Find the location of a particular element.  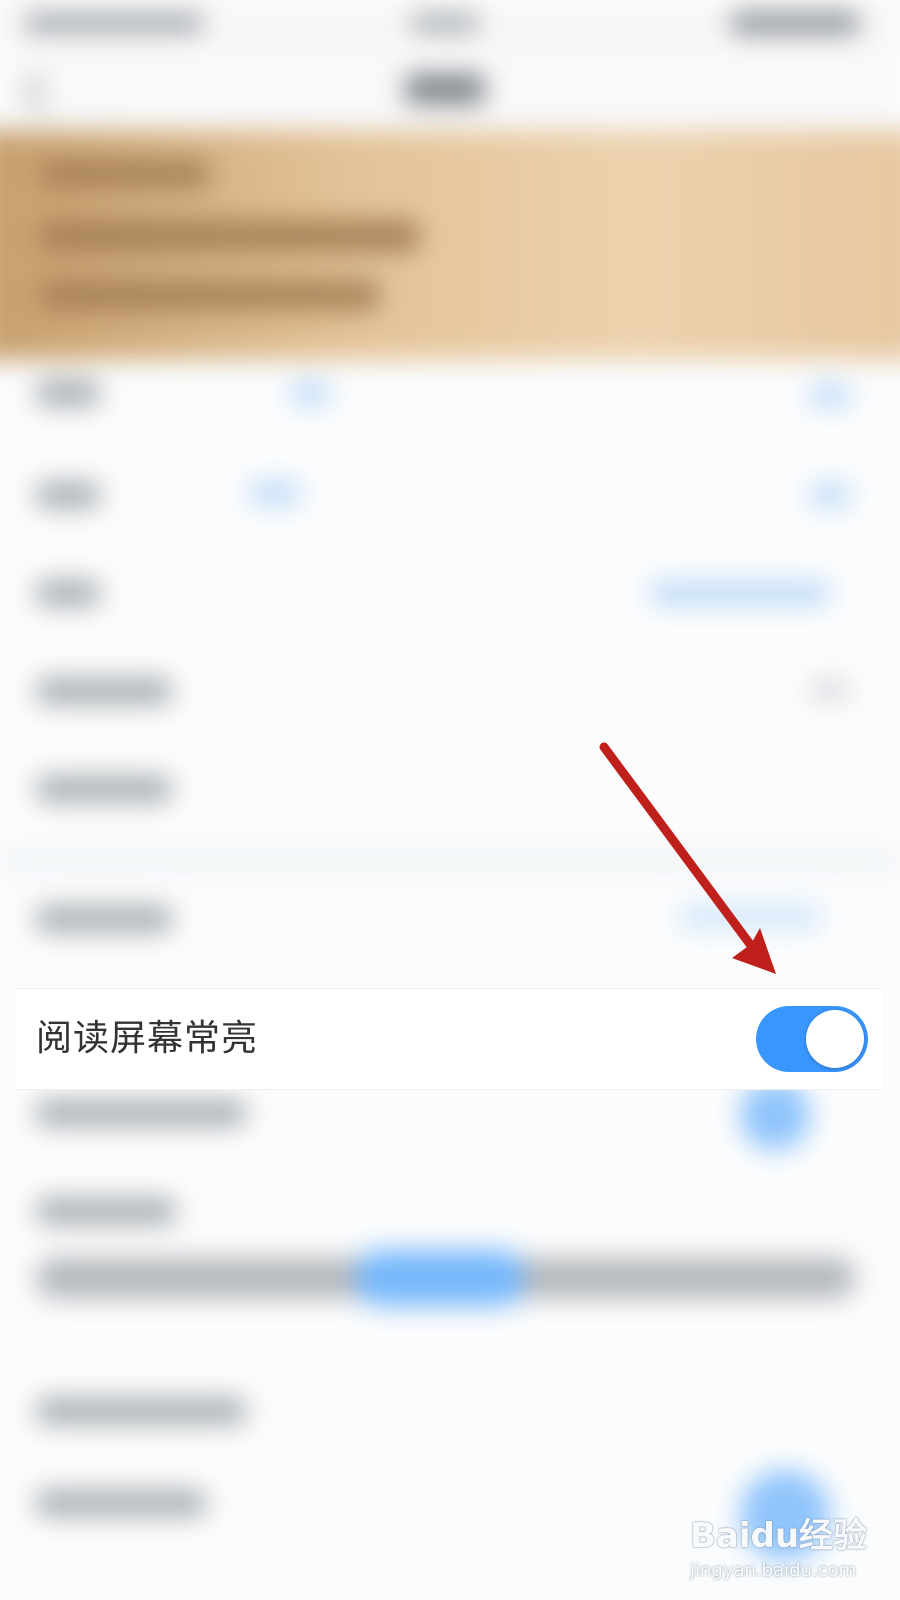

status-bar is located at coordinates (450, 25).